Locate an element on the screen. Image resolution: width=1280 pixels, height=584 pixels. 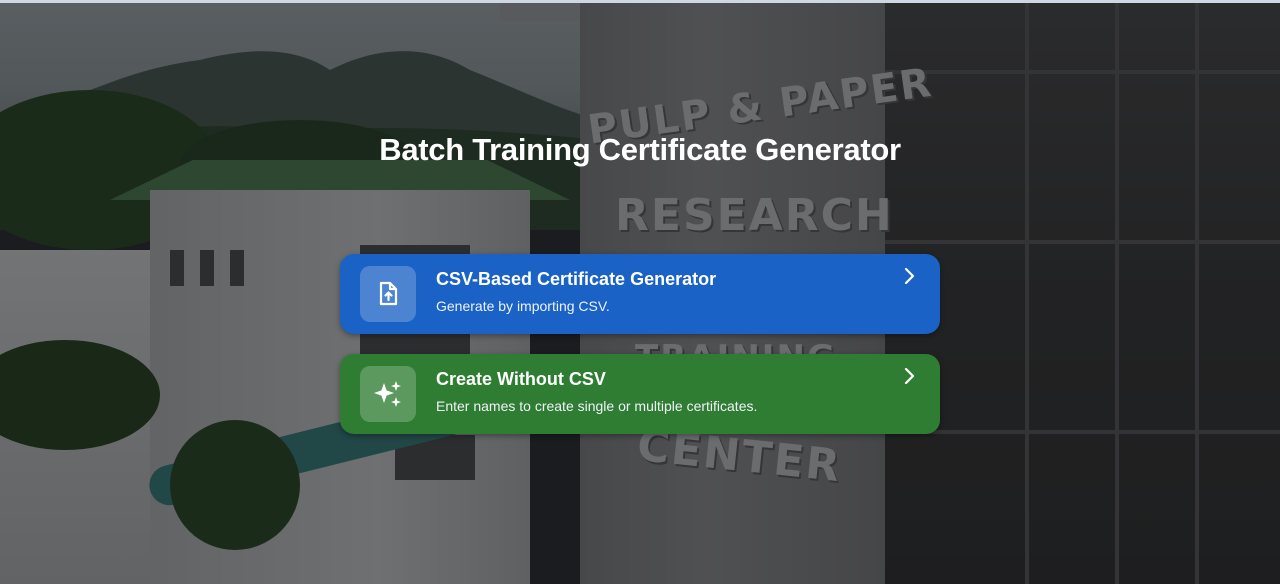
window-top-border is located at coordinates (640, 1).